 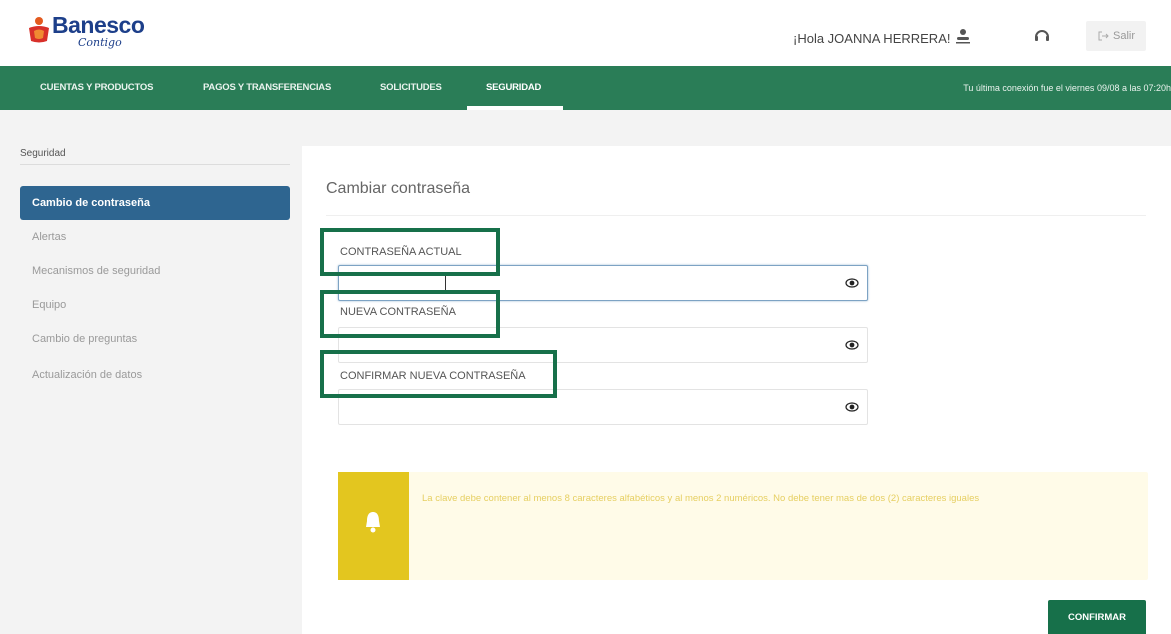 I want to click on notice-icon-box, so click(x=373, y=526).